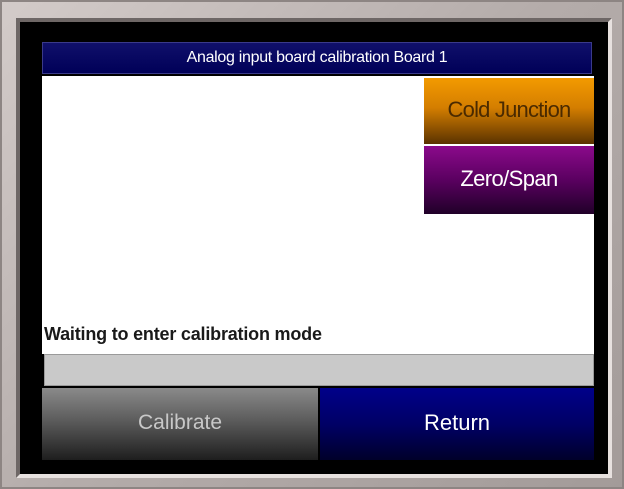 This screenshot has width=624, height=489. Describe the element at coordinates (180, 424) in the screenshot. I see `calibrate-button: Calibrate` at that location.